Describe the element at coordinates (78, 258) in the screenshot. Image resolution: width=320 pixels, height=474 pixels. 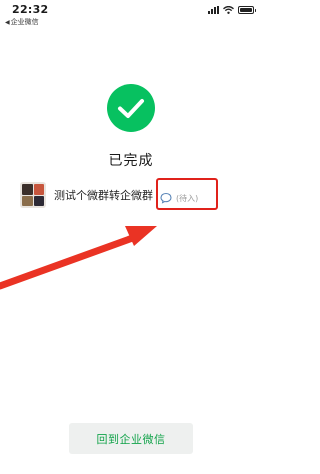
I see `annotation-arrow` at that location.